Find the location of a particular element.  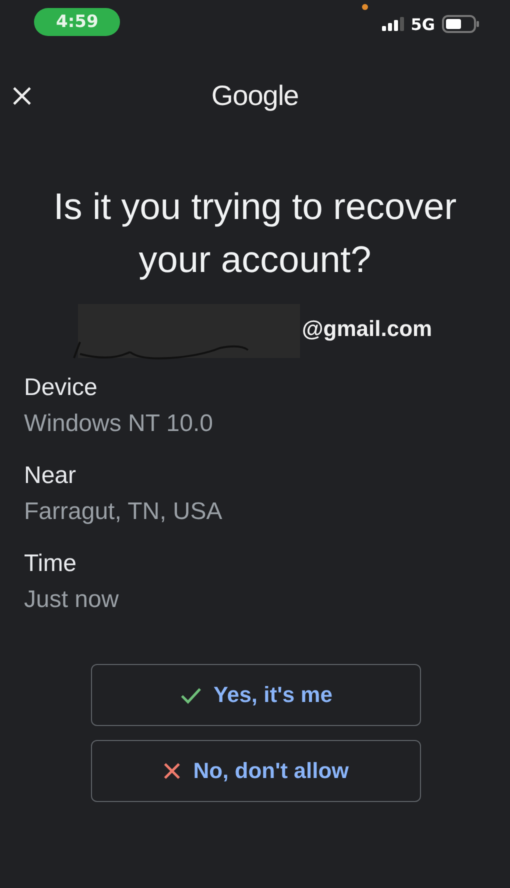

detail-label: Device is located at coordinates (61, 388).